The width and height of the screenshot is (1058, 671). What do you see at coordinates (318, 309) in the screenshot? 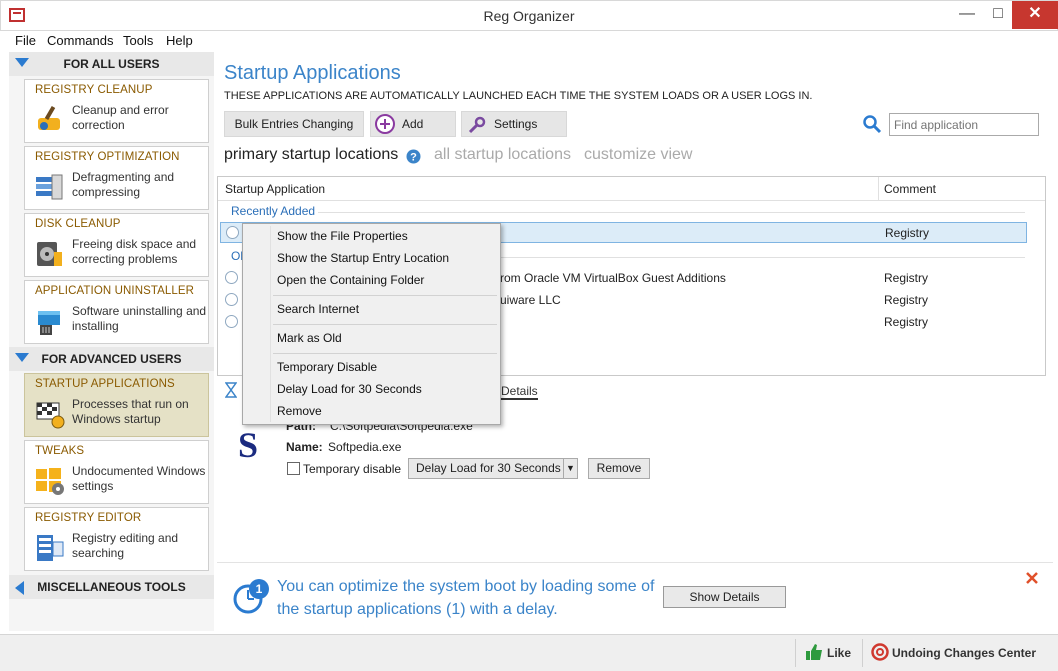
I see `menu-item-search-internet: Search Internet` at bounding box center [318, 309].